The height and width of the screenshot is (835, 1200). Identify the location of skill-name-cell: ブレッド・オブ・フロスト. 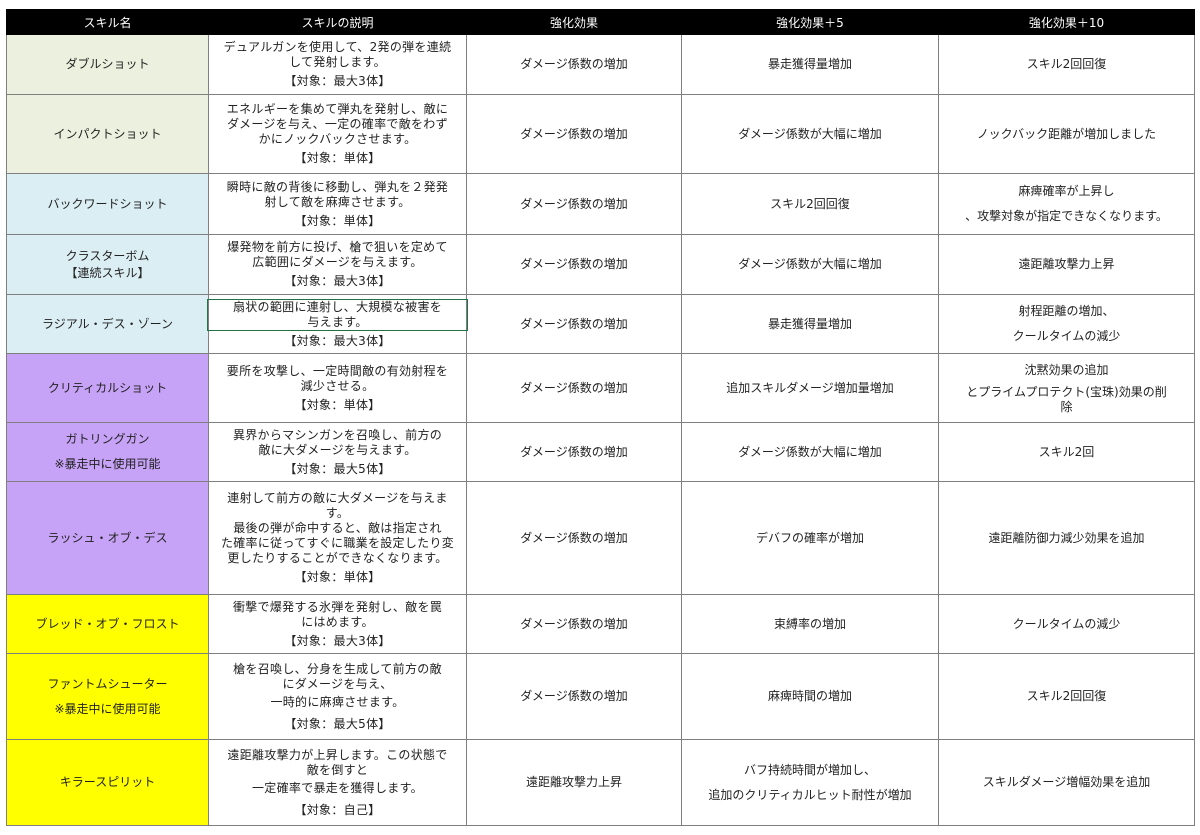
(107, 624).